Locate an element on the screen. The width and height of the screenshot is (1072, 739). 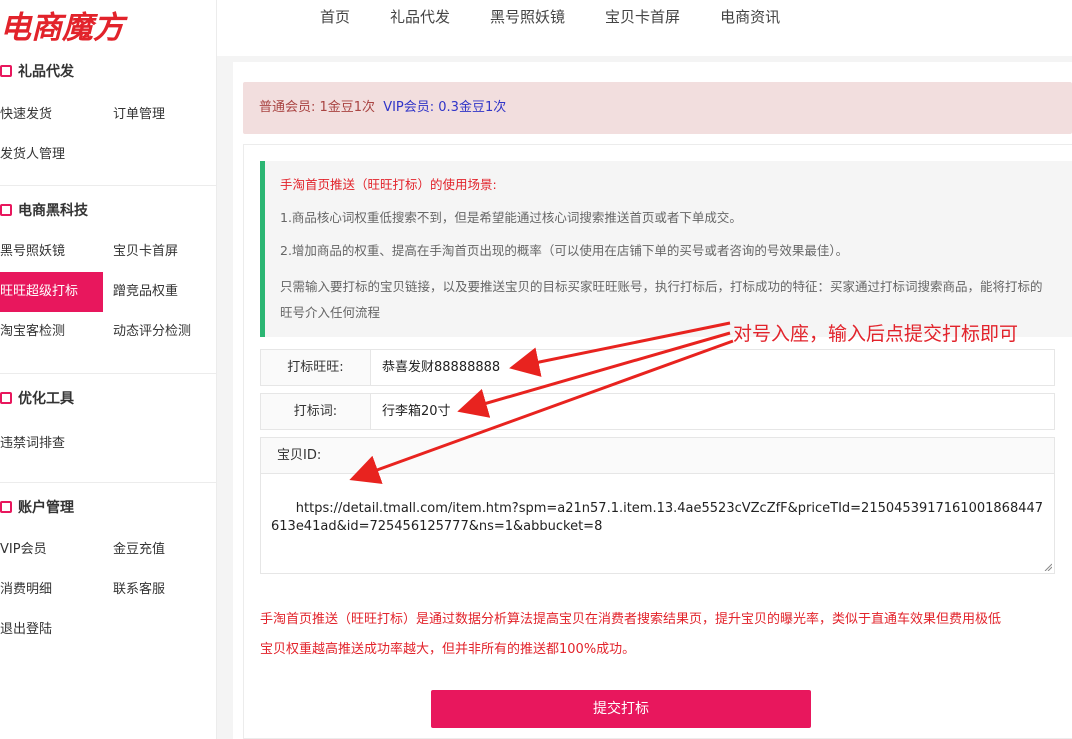
main-nav: 首页 礼品代发 黑号照妖镜 宝贝卡首屏 电商资讯 is located at coordinates (550, 20).